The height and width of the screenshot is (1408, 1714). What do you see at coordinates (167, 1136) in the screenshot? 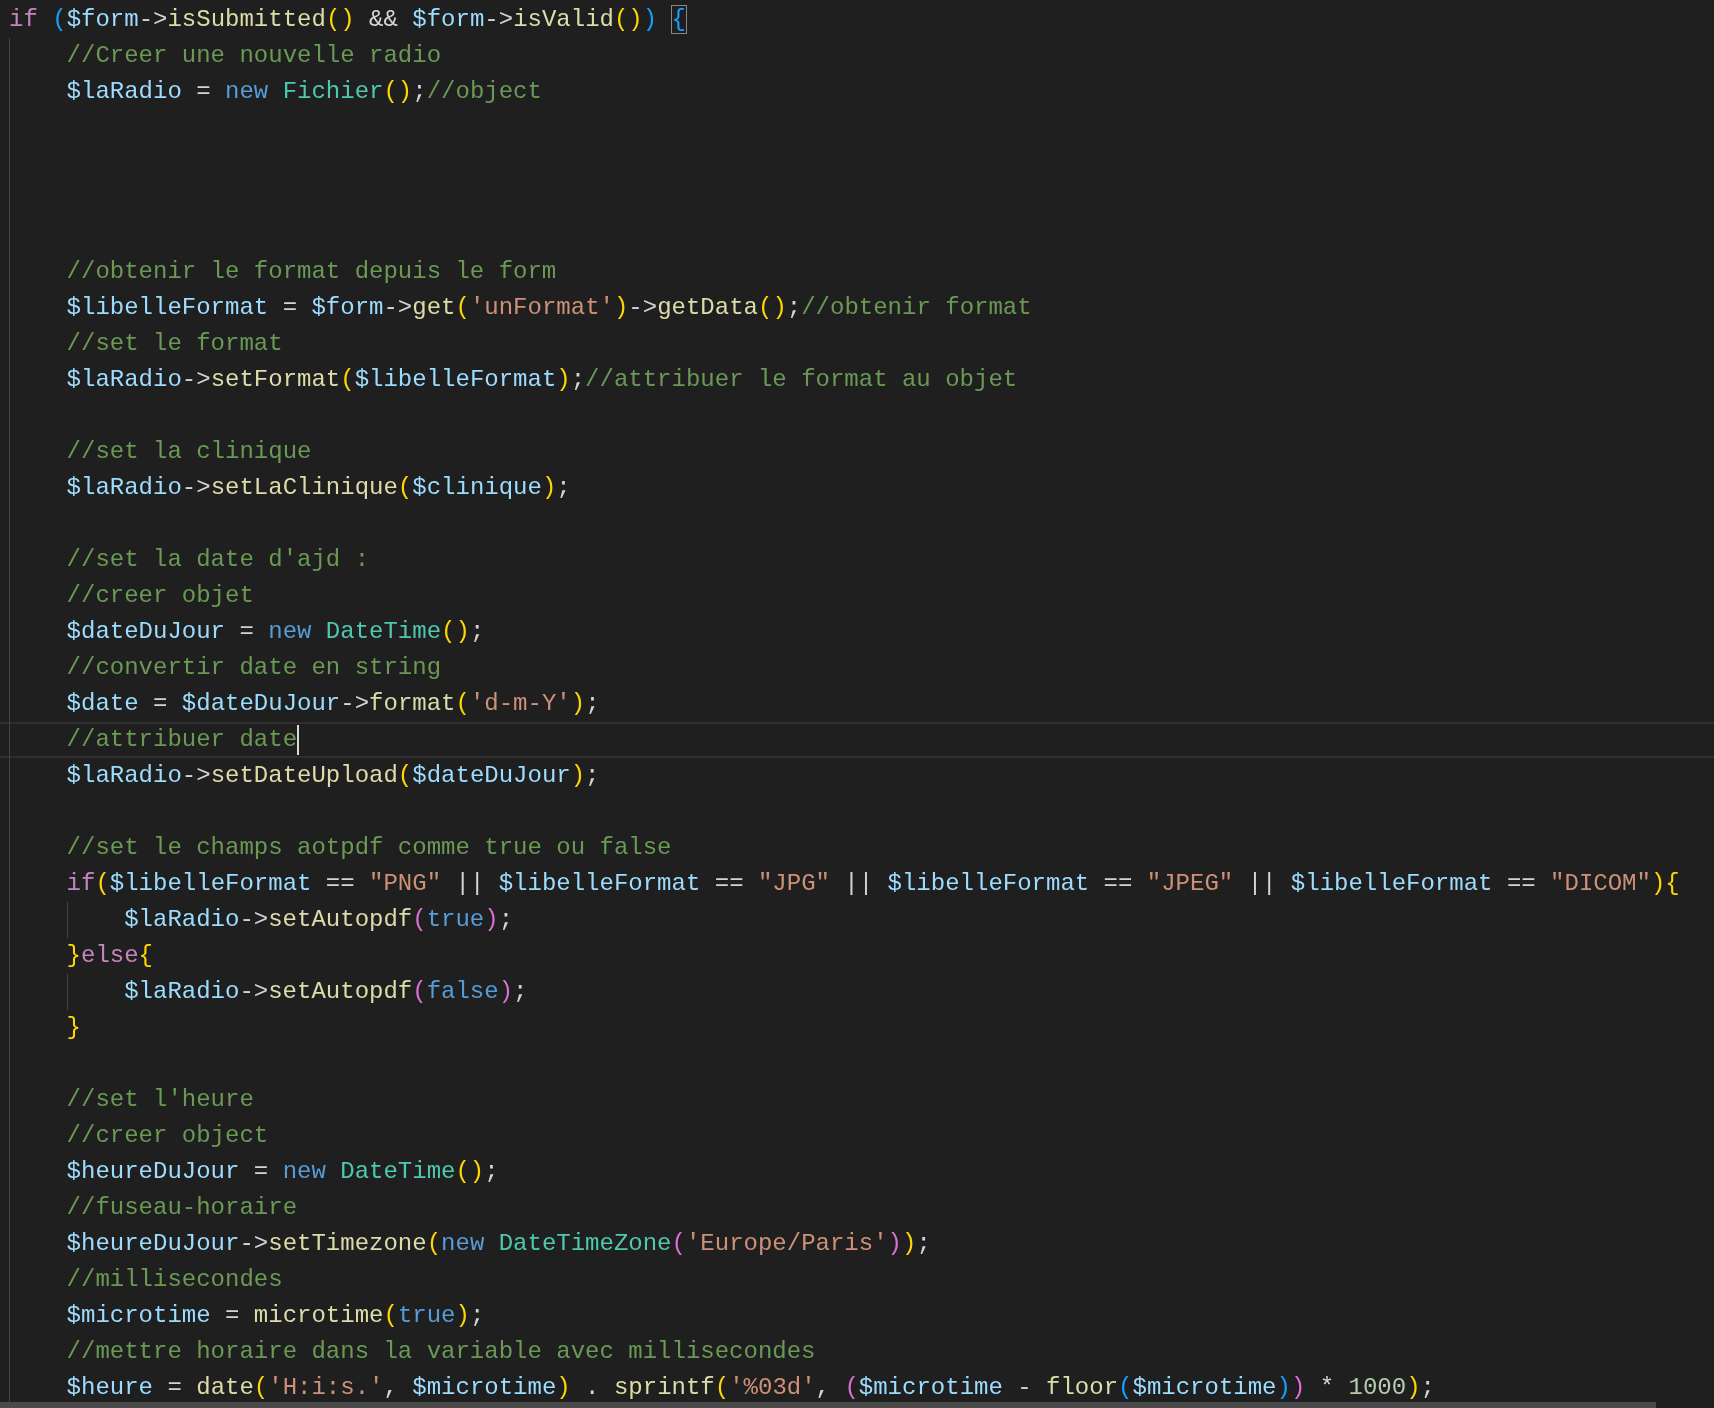
I see `code-line: //creer object` at bounding box center [167, 1136].